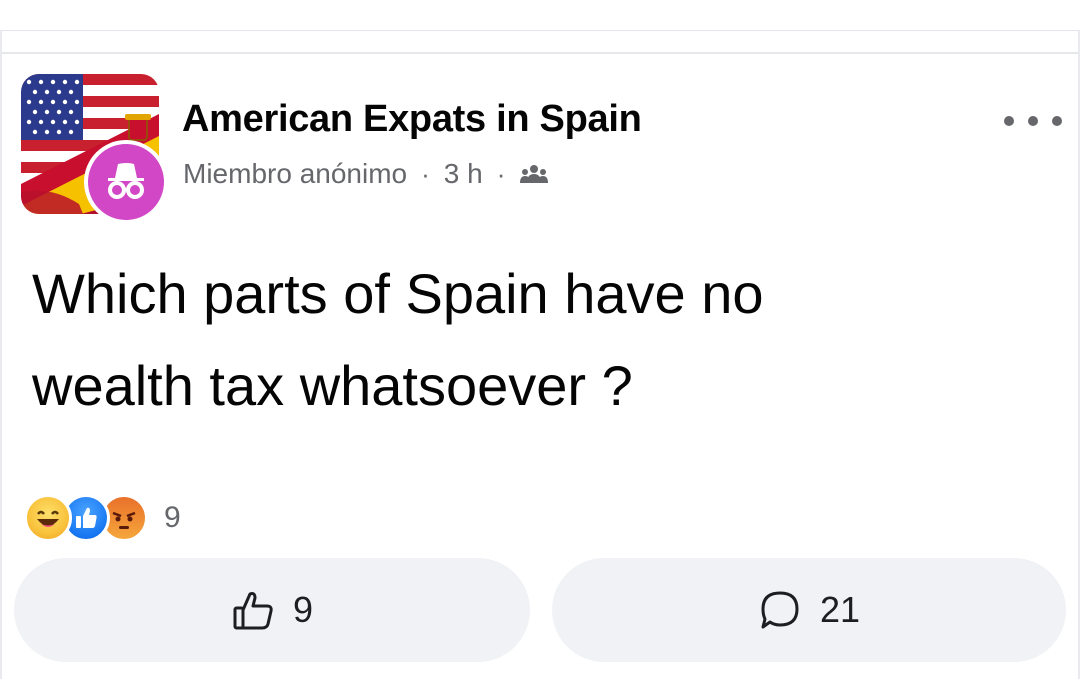 This screenshot has width=1080, height=679. I want to click on more-options-button, so click(1033, 121).